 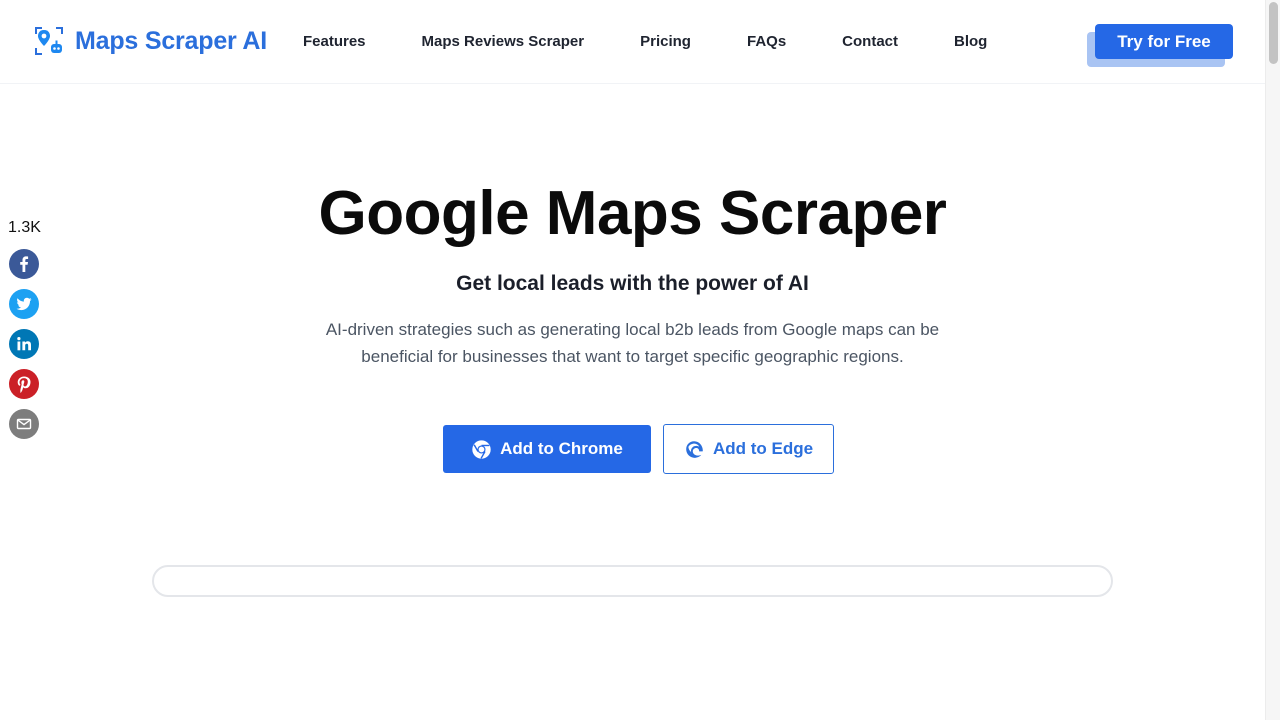 What do you see at coordinates (665, 41) in the screenshot?
I see `nav-pricing: Pricing` at bounding box center [665, 41].